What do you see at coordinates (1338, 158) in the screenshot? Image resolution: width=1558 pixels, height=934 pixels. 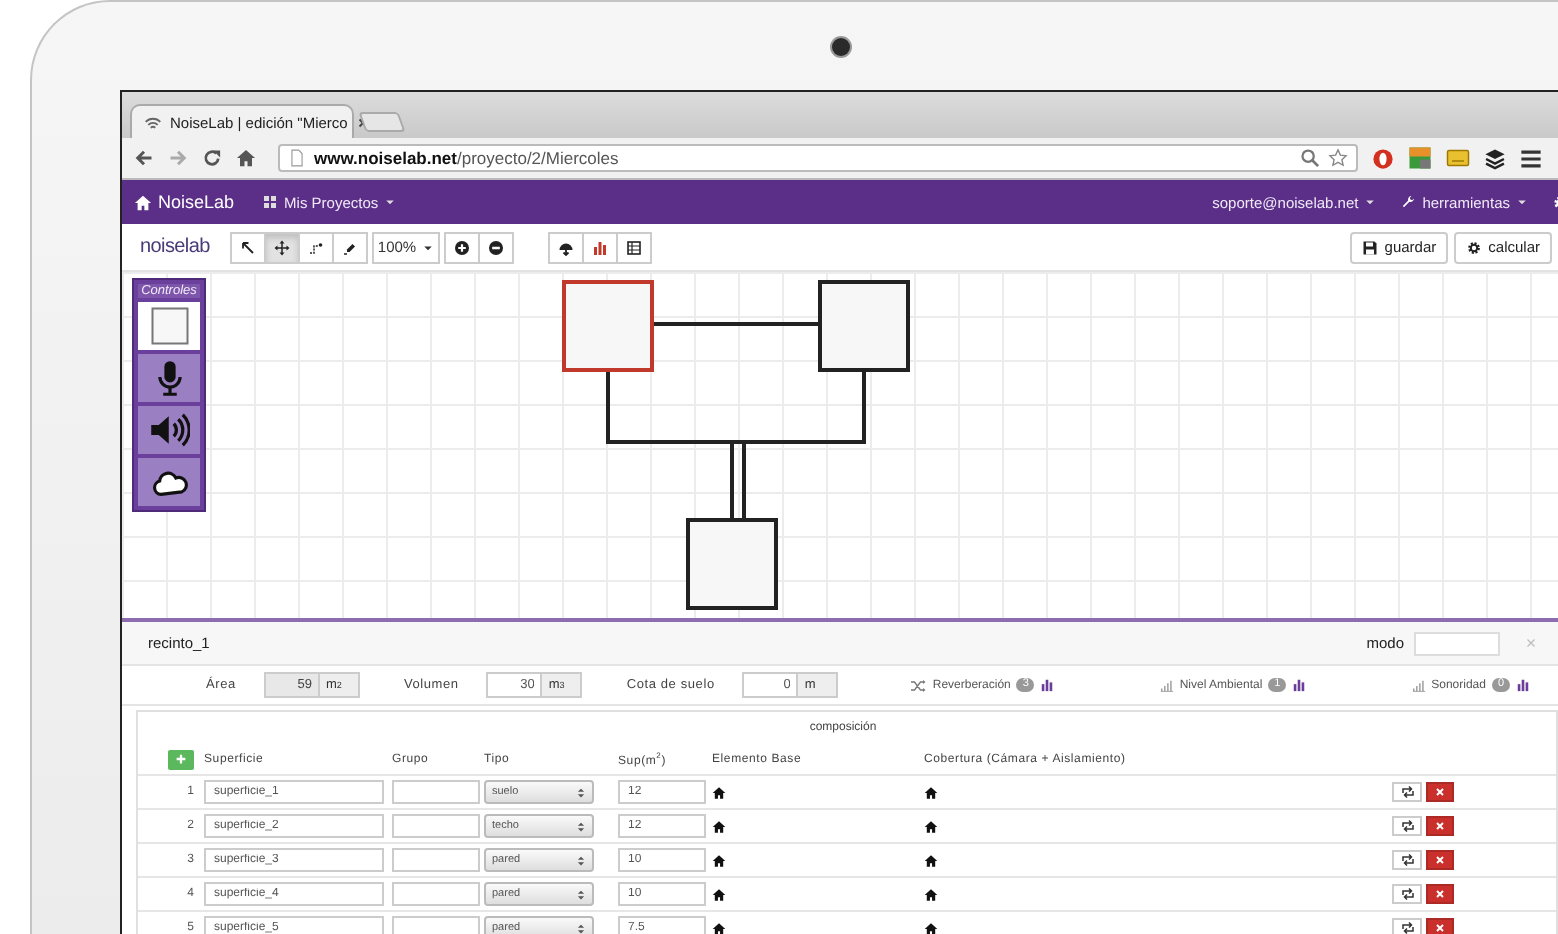 I see `star-icon` at bounding box center [1338, 158].